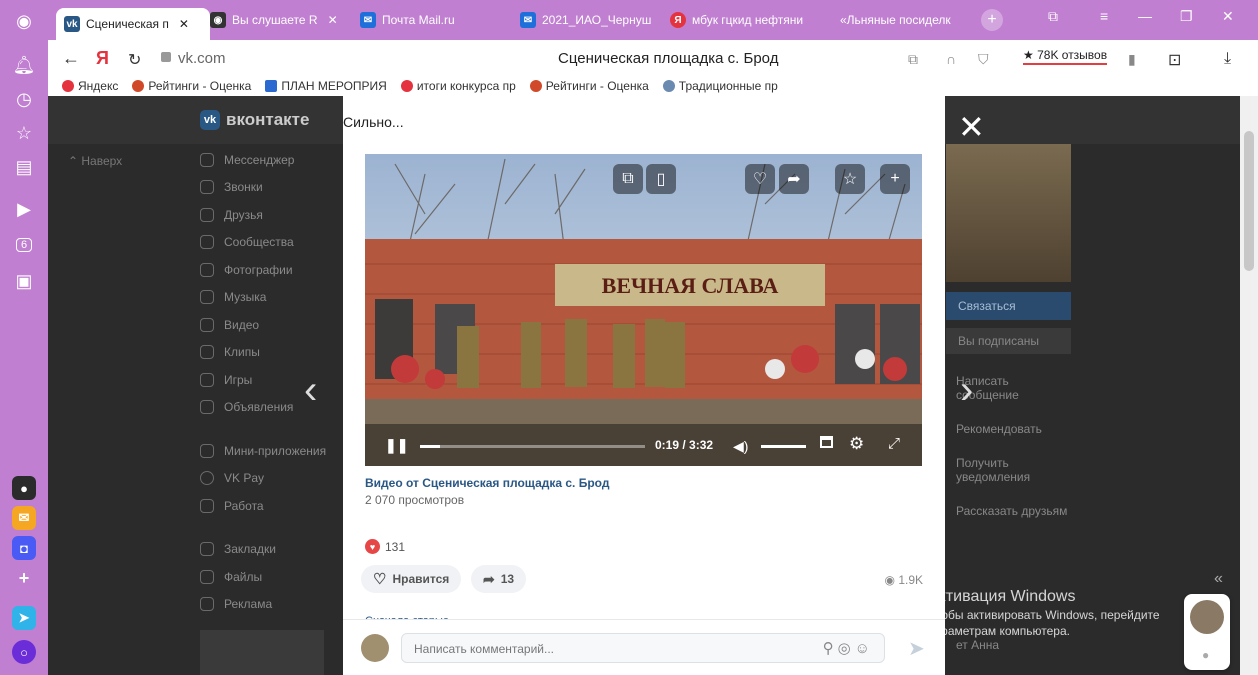 The image size is (1258, 675). Describe the element at coordinates (895, 179) in the screenshot. I see `add-video-button: +` at that location.